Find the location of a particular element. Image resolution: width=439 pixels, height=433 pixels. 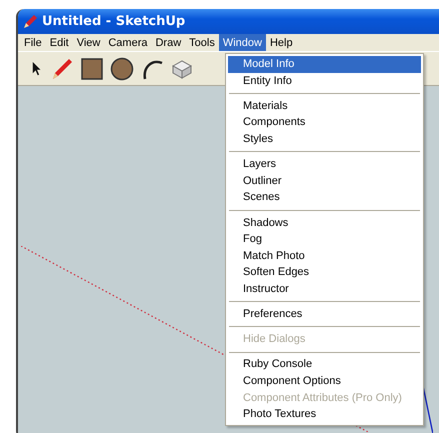

window-title: Untitled - SketchUp is located at coordinates (114, 21).